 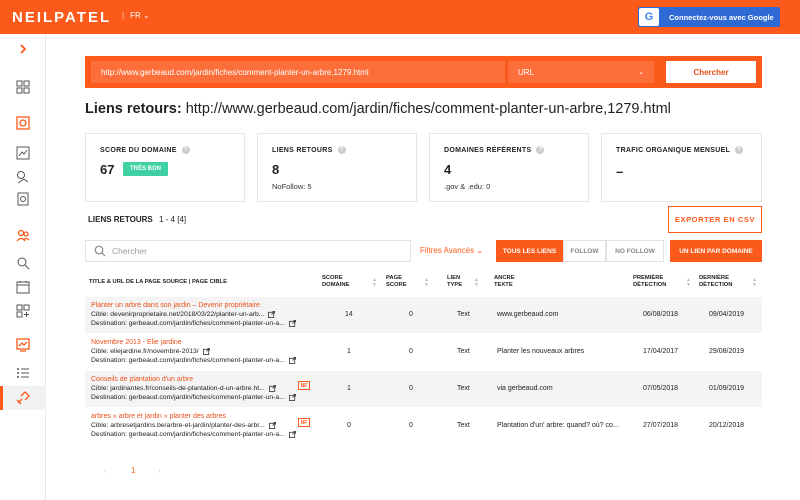 What do you see at coordinates (136, 15) in the screenshot?
I see `language-selector: | FR ⌄` at bounding box center [136, 15].